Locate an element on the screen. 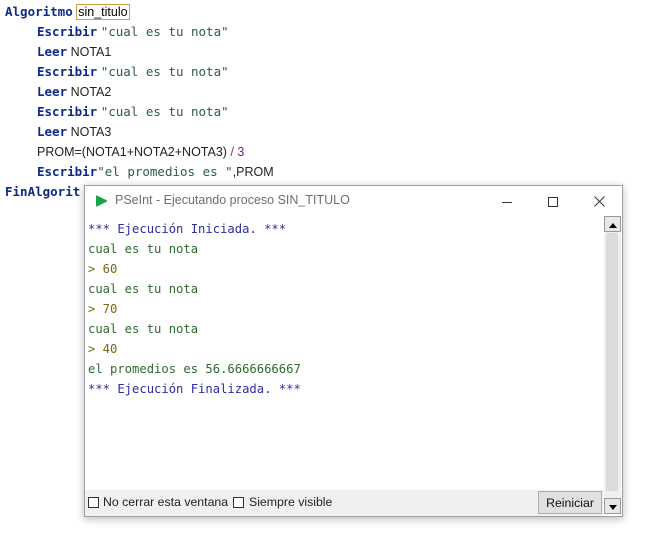 The height and width of the screenshot is (543, 665). code-line-8: PROM=(NOTA1+NOTA2+NOTA3) / 3 is located at coordinates (140, 152).